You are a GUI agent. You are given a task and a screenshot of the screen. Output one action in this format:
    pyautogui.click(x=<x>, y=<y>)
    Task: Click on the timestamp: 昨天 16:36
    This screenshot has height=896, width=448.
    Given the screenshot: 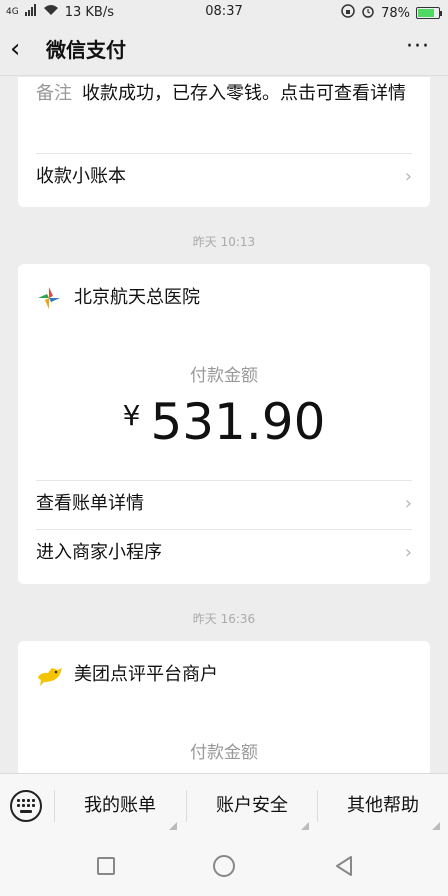 What is the action you would take?
    pyautogui.click(x=224, y=619)
    